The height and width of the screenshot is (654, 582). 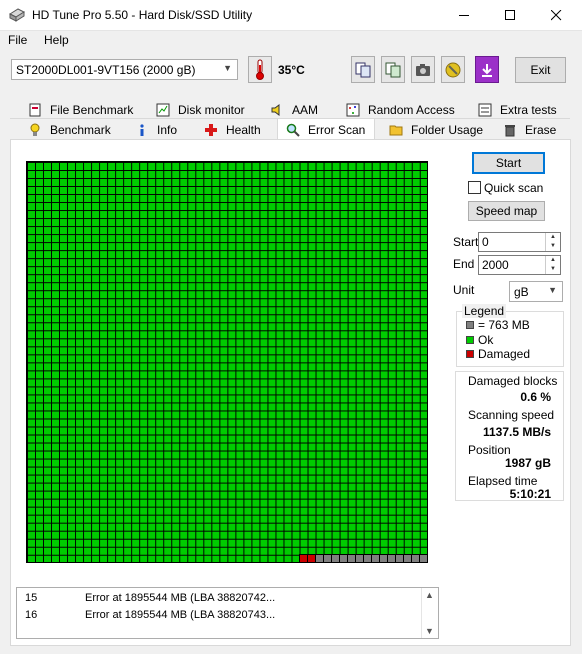 I want to click on extra-tests-icon, so click(x=485, y=110).